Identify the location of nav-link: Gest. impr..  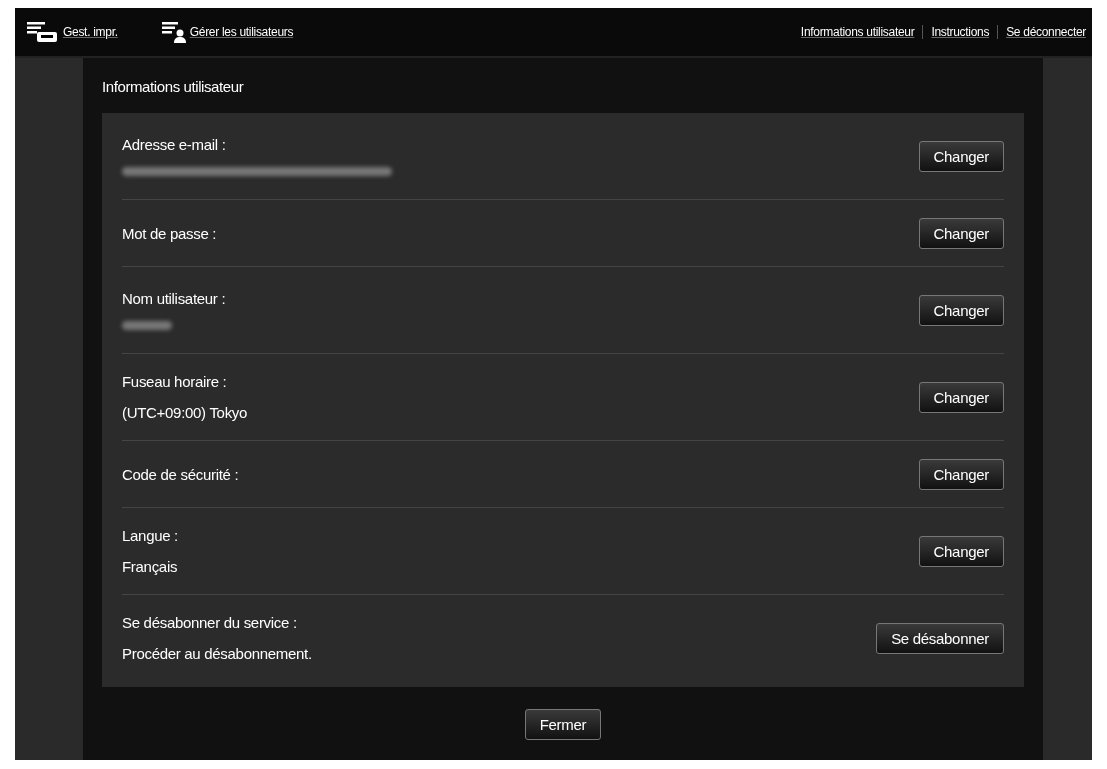
(90, 32).